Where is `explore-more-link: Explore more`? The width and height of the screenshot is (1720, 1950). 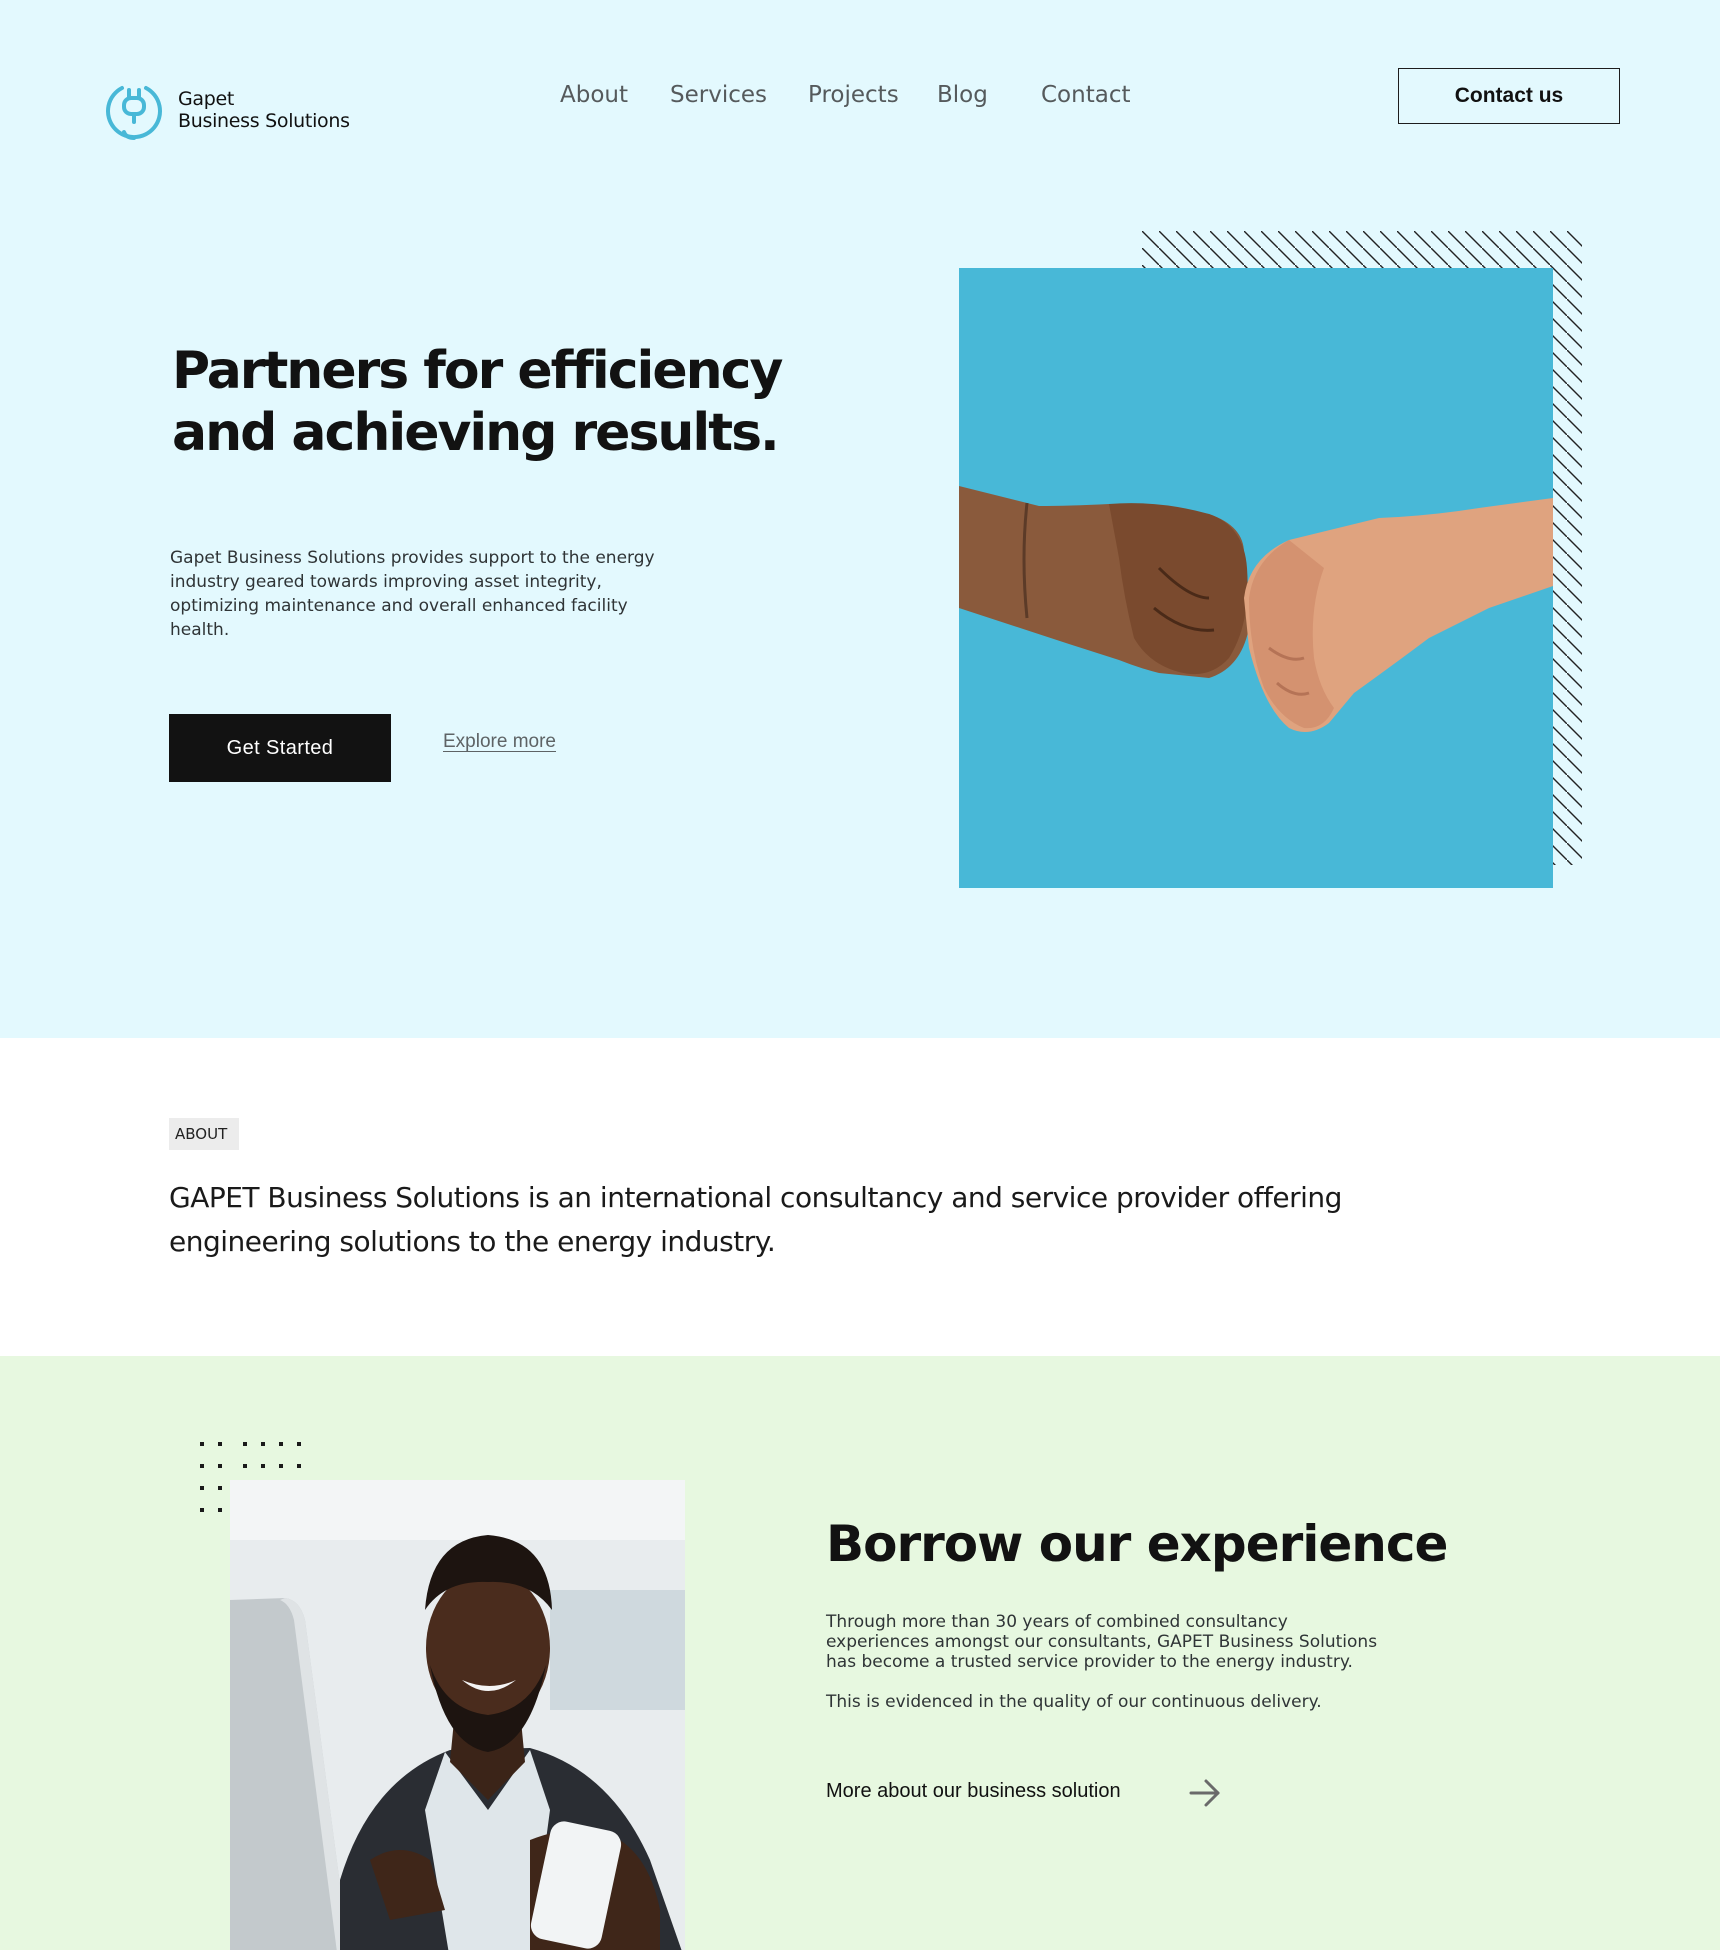
explore-more-link: Explore more is located at coordinates (499, 742).